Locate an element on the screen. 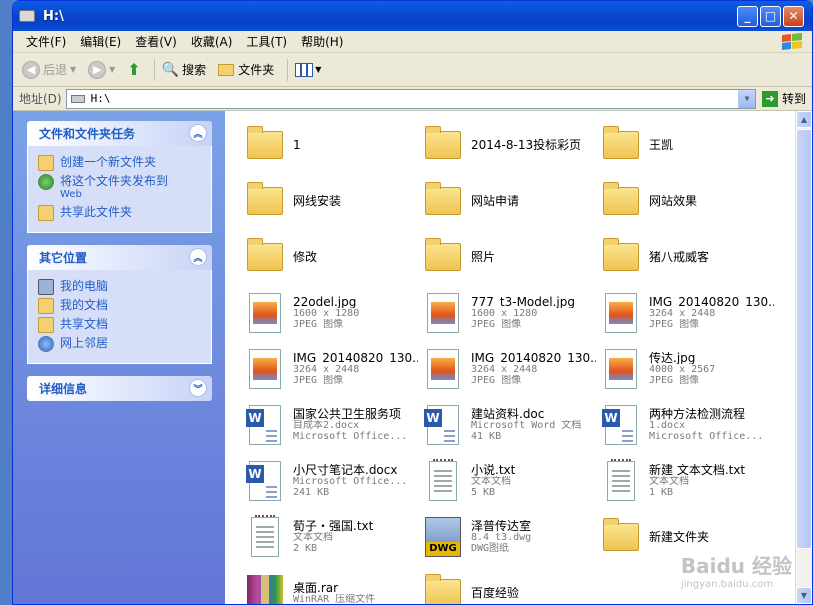 The width and height of the screenshot is (813, 605). file-item: 王凯 is located at coordinates (688, 145).